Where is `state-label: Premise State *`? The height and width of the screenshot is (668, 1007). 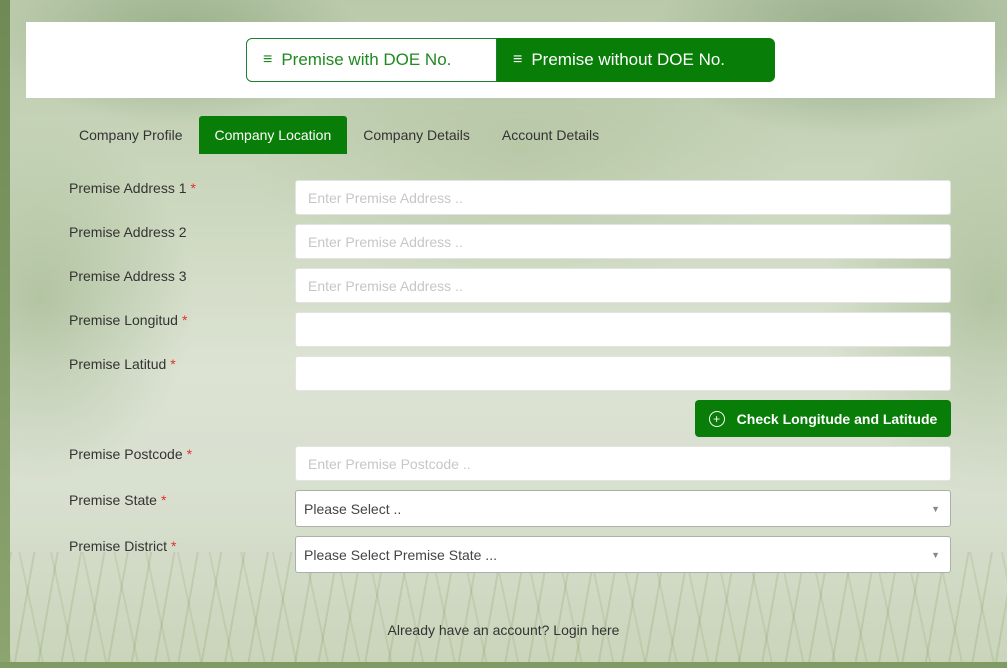 state-label: Premise State * is located at coordinates (118, 500).